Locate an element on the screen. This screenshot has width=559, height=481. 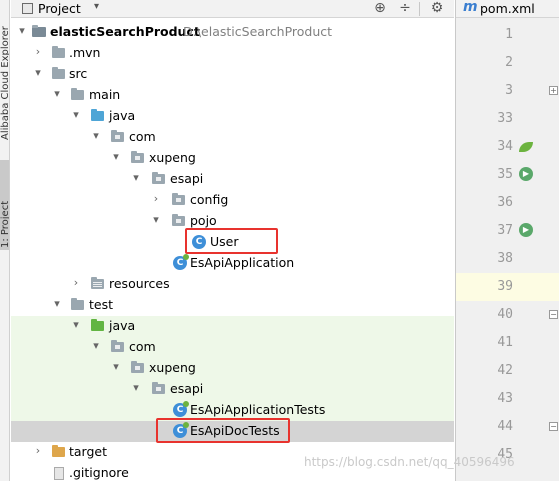
tree-row-src: ▾ src is located at coordinates (232, 74).